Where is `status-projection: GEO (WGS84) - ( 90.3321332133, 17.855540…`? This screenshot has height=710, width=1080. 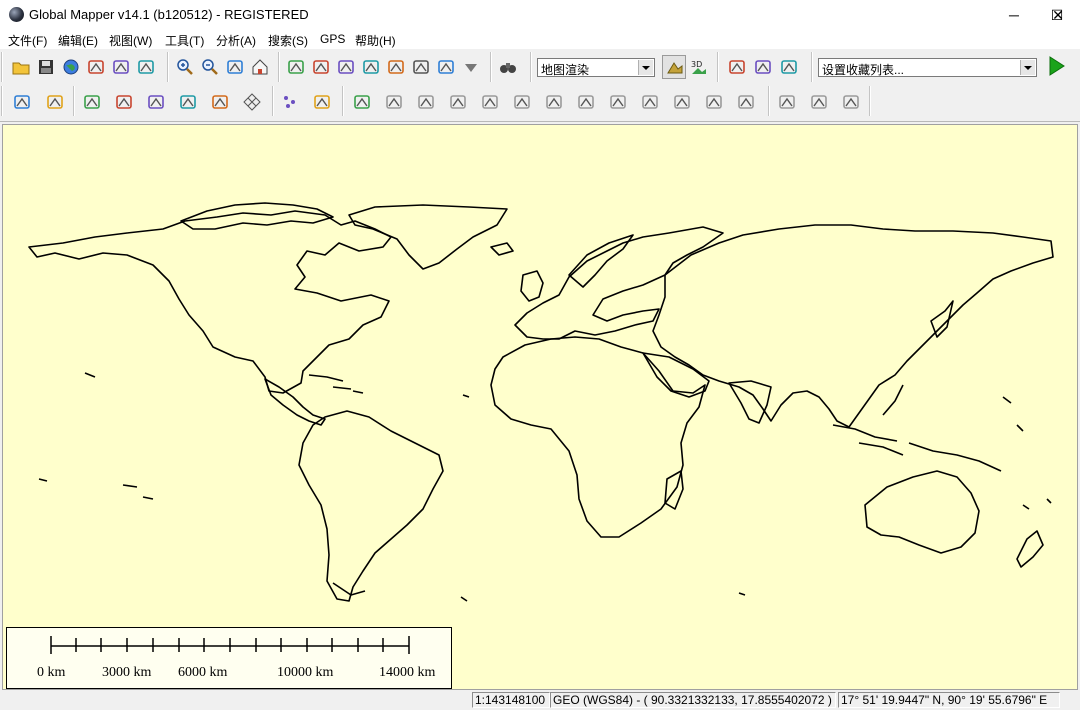 status-projection: GEO (WGS84) - ( 90.3321332133, 17.855540… is located at coordinates (693, 700).